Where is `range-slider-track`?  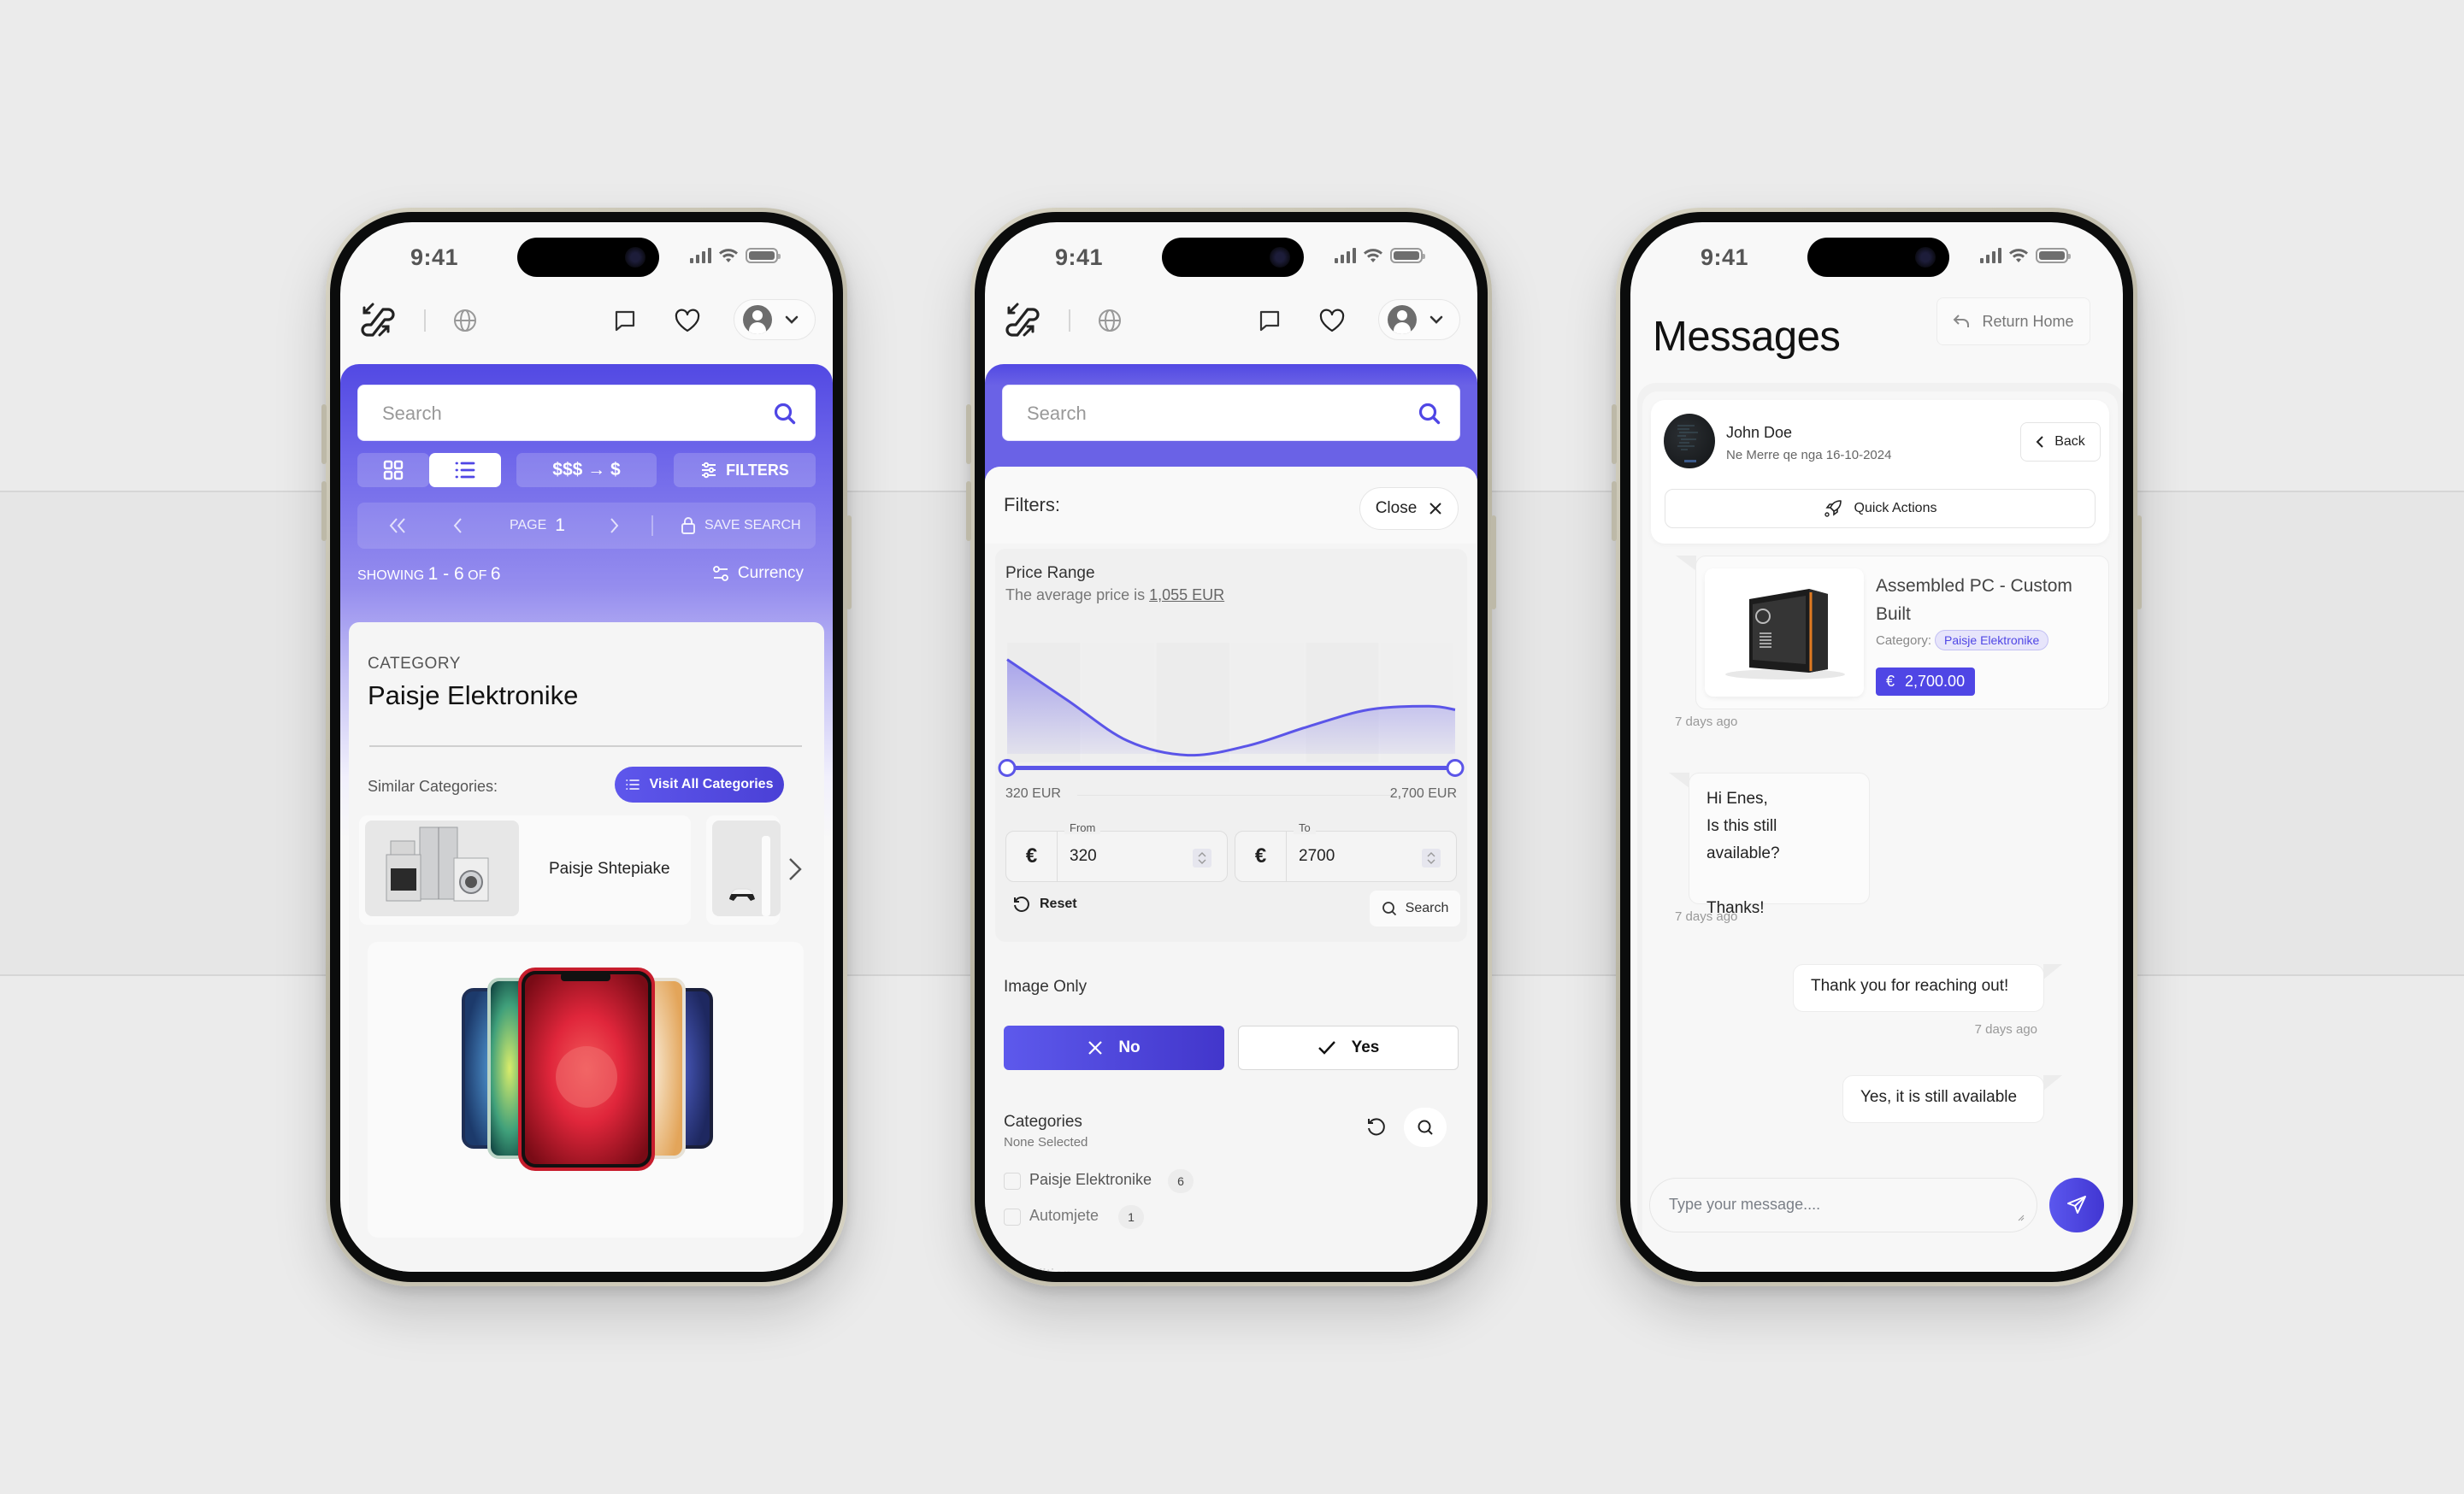 range-slider-track is located at coordinates (1231, 768).